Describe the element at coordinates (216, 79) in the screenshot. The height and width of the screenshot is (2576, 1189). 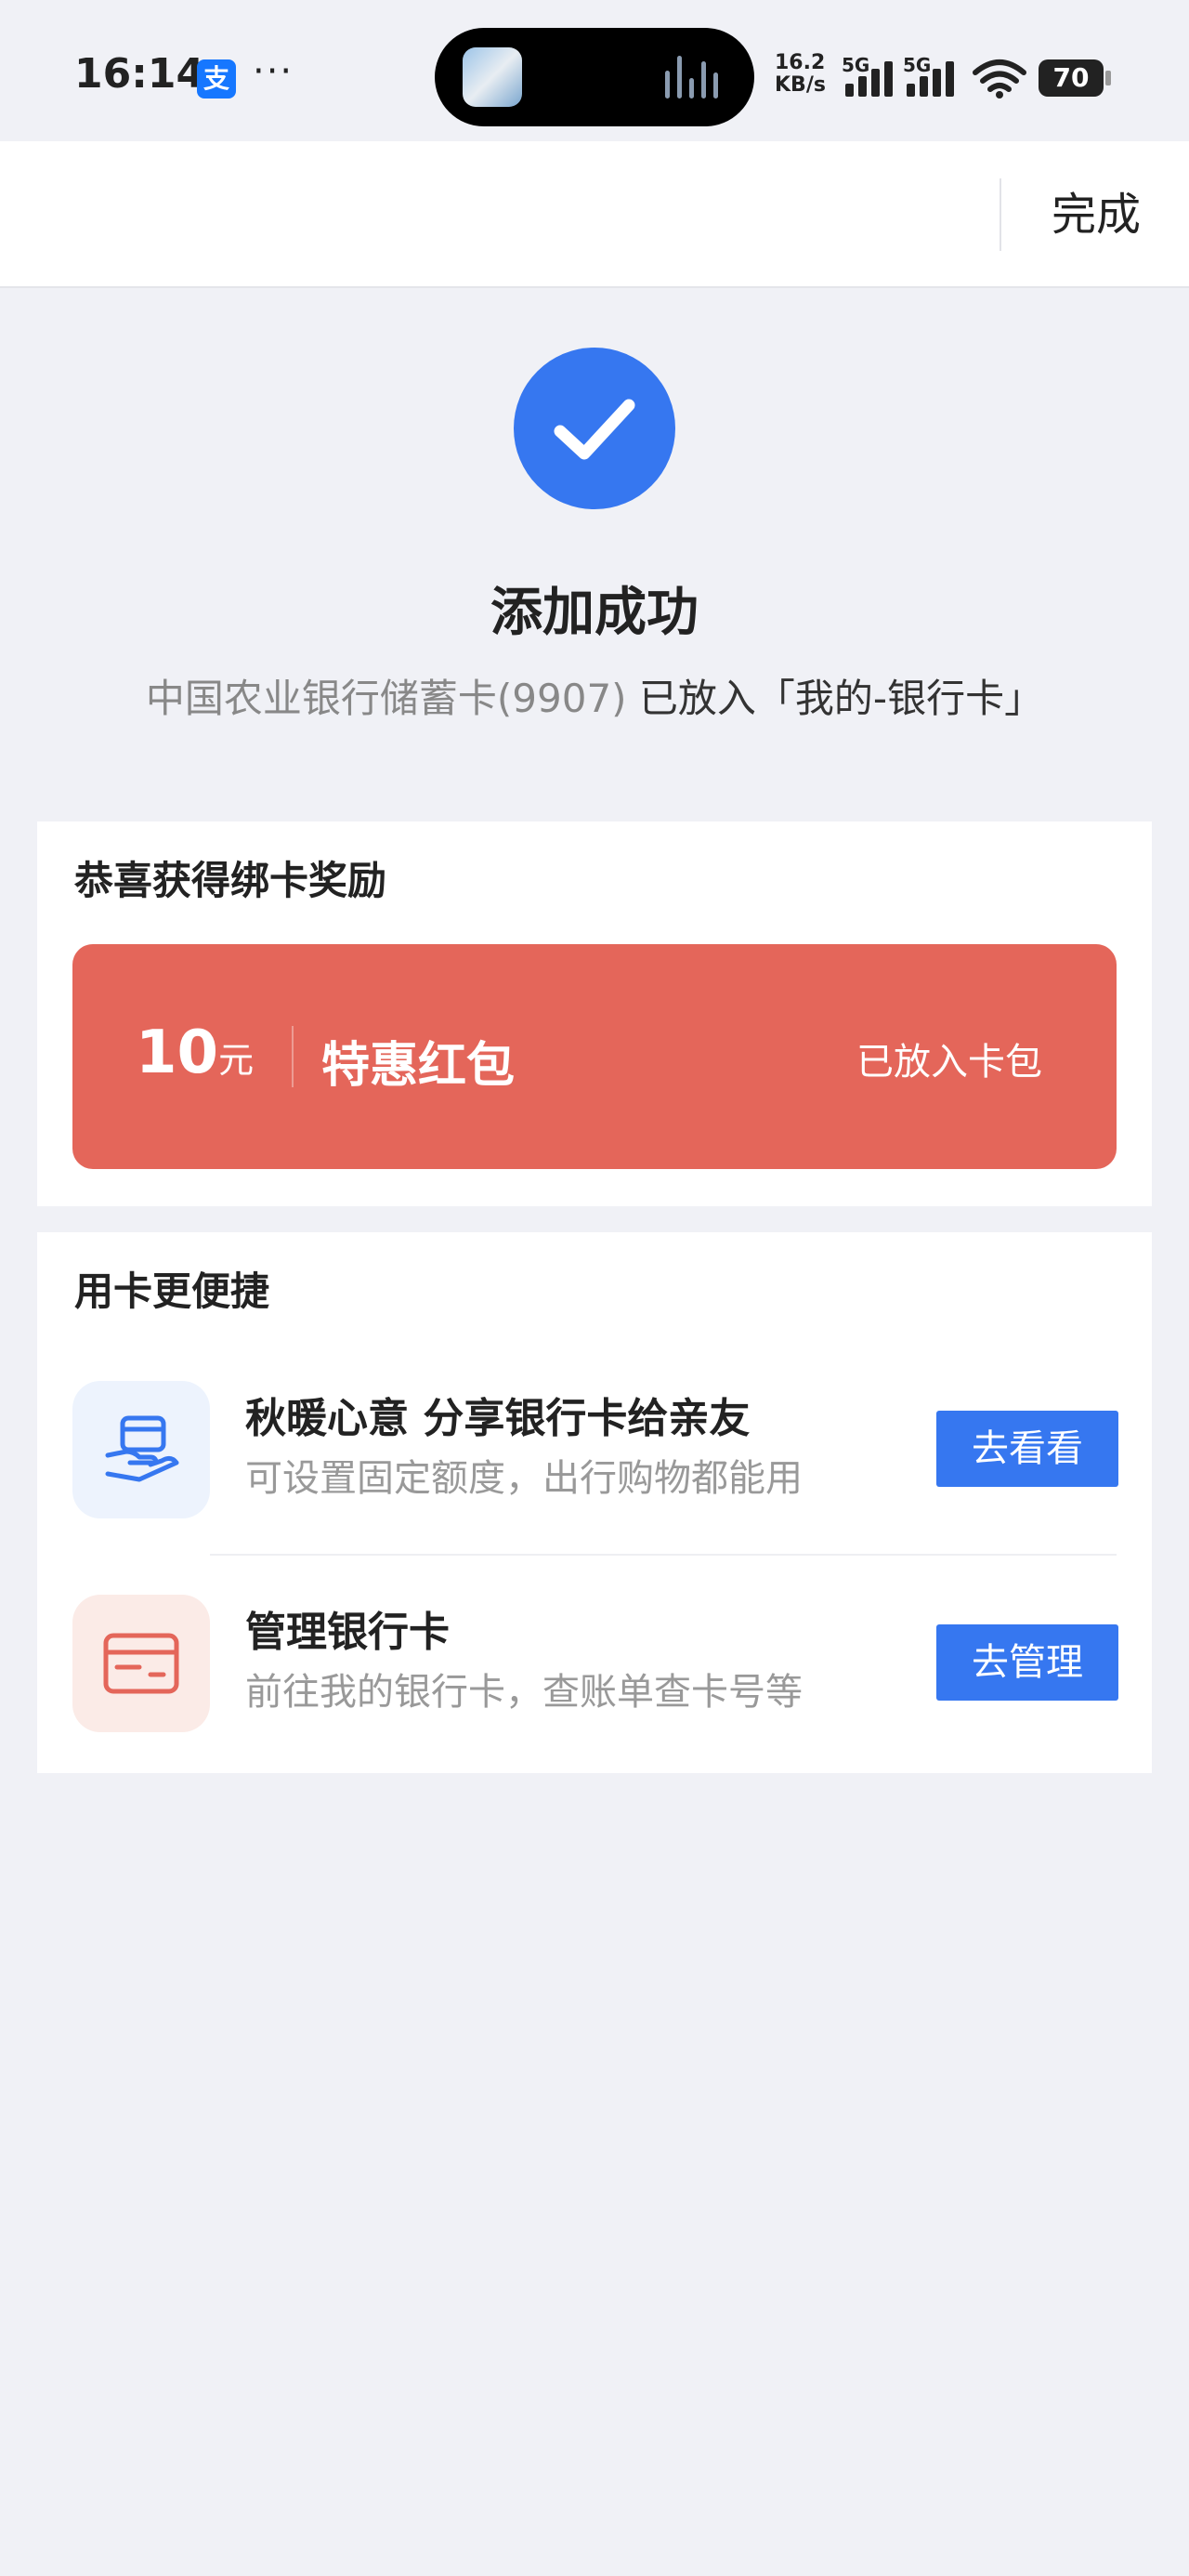
I see `alipay-icon: 支` at that location.